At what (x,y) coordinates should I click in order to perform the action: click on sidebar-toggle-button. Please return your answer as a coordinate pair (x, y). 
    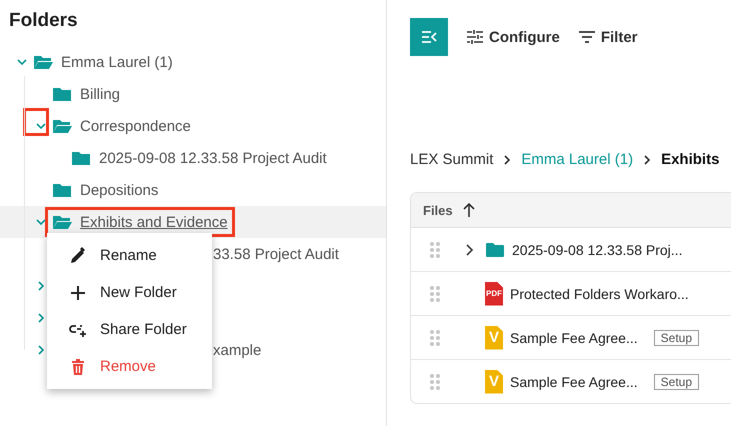
    Looking at the image, I should click on (429, 37).